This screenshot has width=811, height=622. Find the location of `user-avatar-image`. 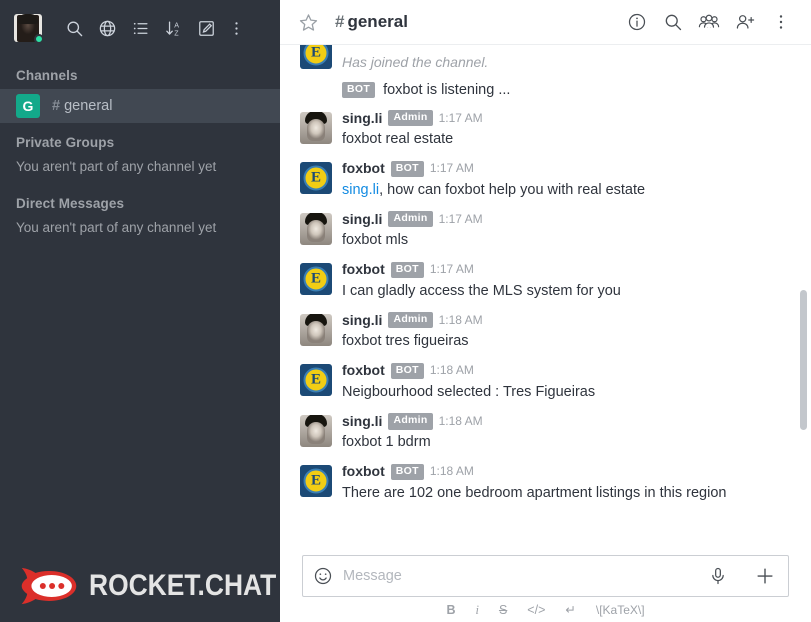

user-avatar-image is located at coordinates (316, 228).